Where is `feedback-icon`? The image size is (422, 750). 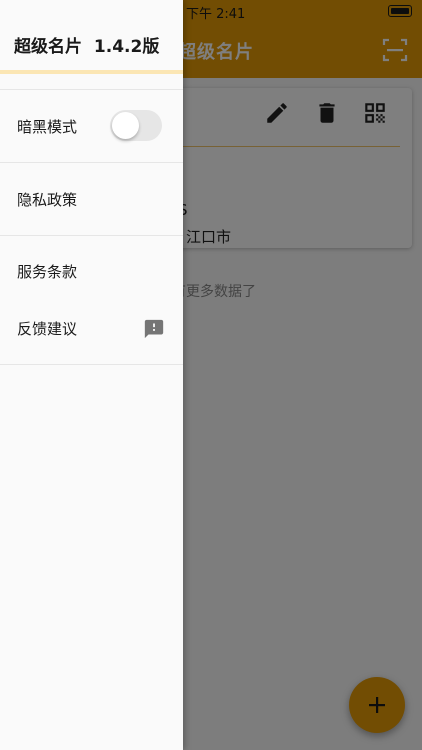 feedback-icon is located at coordinates (154, 329).